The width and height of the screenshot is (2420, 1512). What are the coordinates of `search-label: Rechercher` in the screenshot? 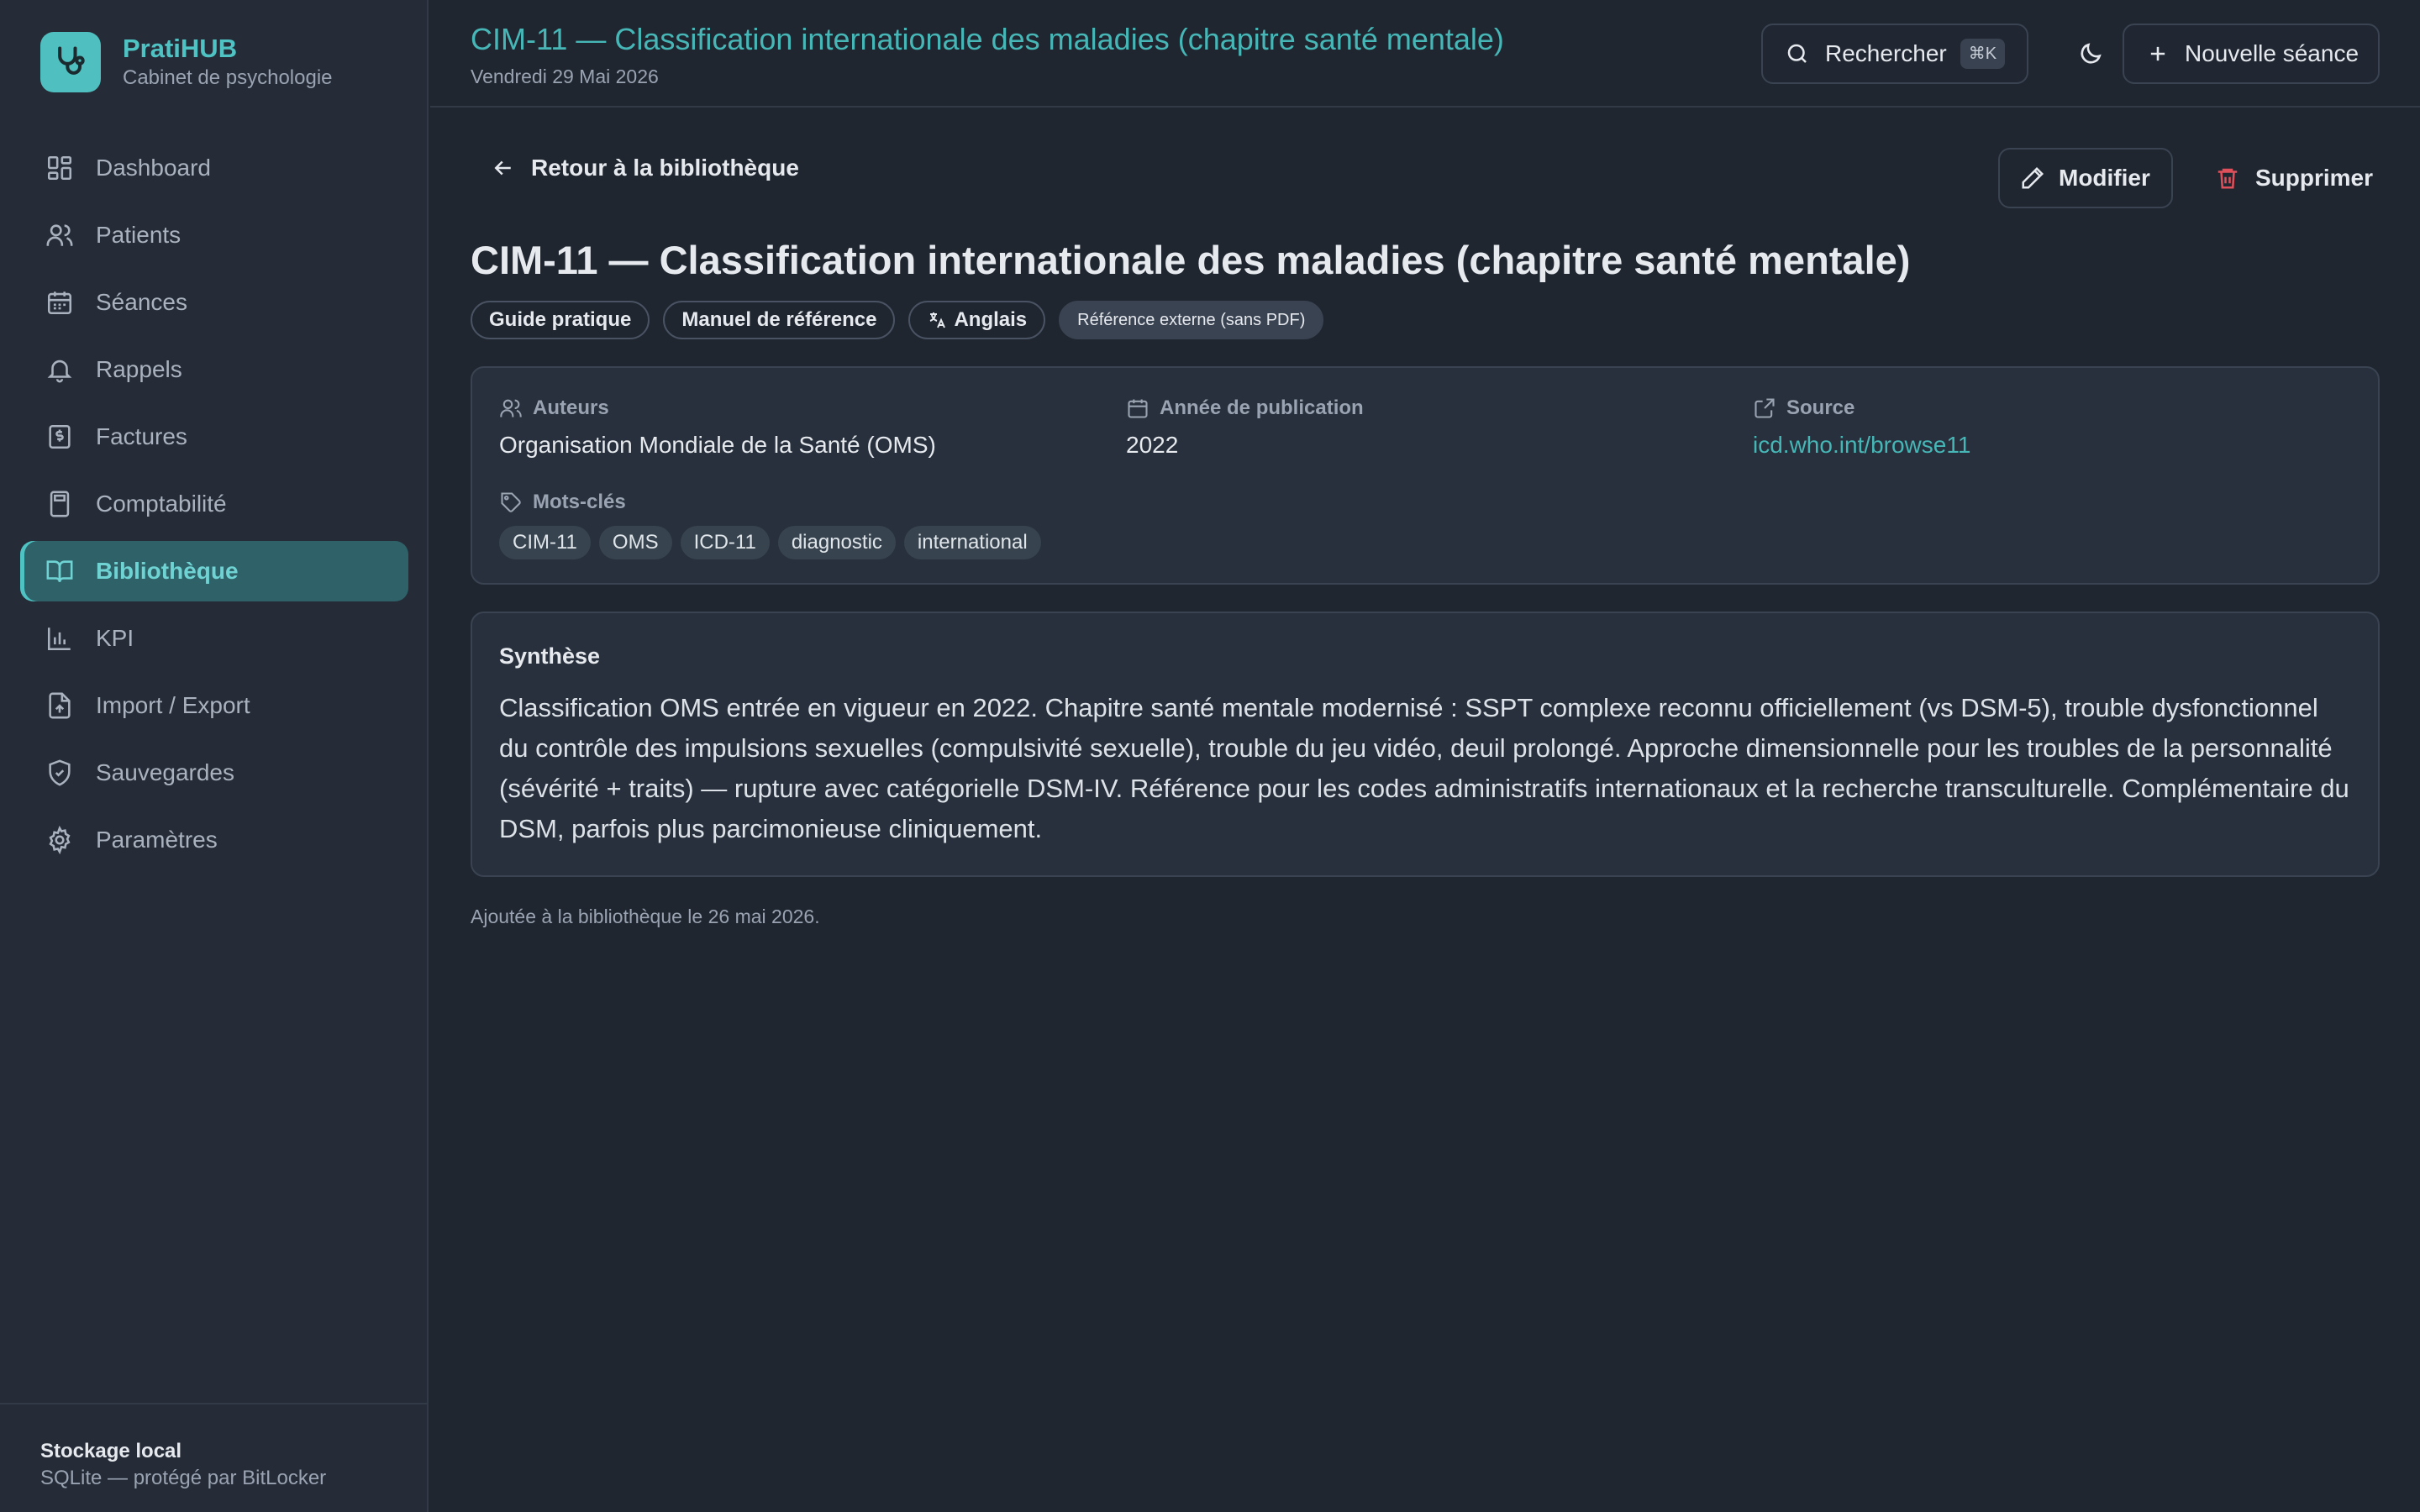 It's located at (1886, 53).